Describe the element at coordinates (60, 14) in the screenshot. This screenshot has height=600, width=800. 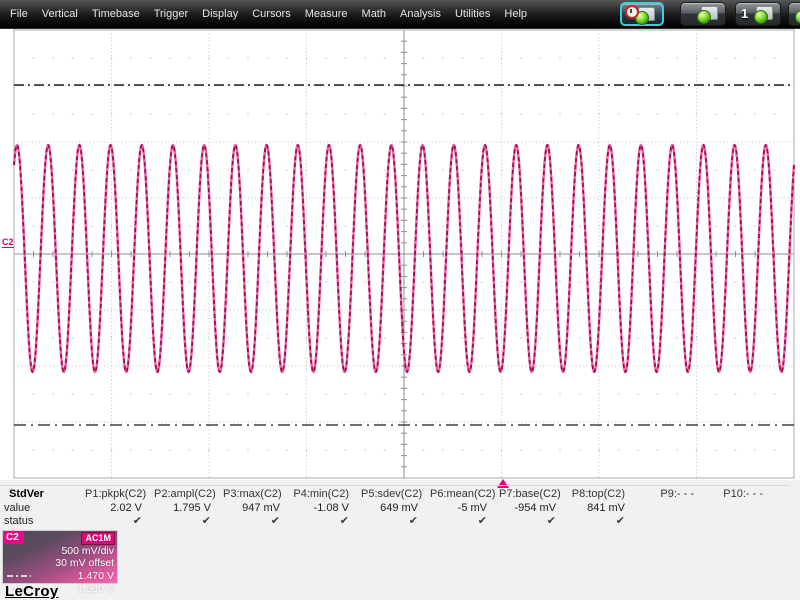
I see `menu-vertical: Vertical` at that location.